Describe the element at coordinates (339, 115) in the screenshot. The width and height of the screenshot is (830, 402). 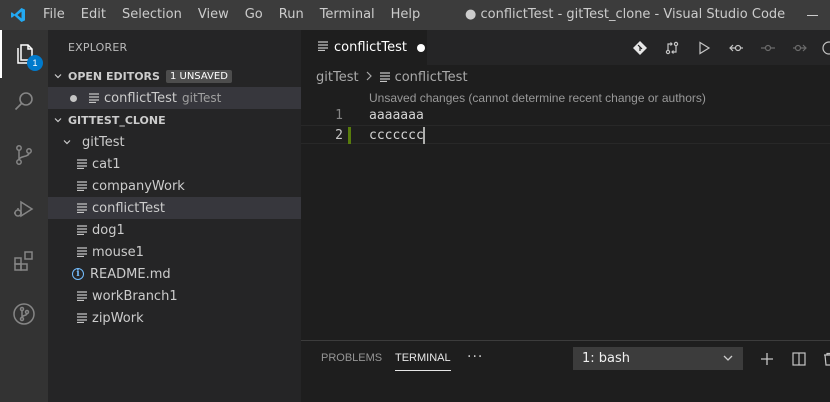
I see `line-number: 1` at that location.